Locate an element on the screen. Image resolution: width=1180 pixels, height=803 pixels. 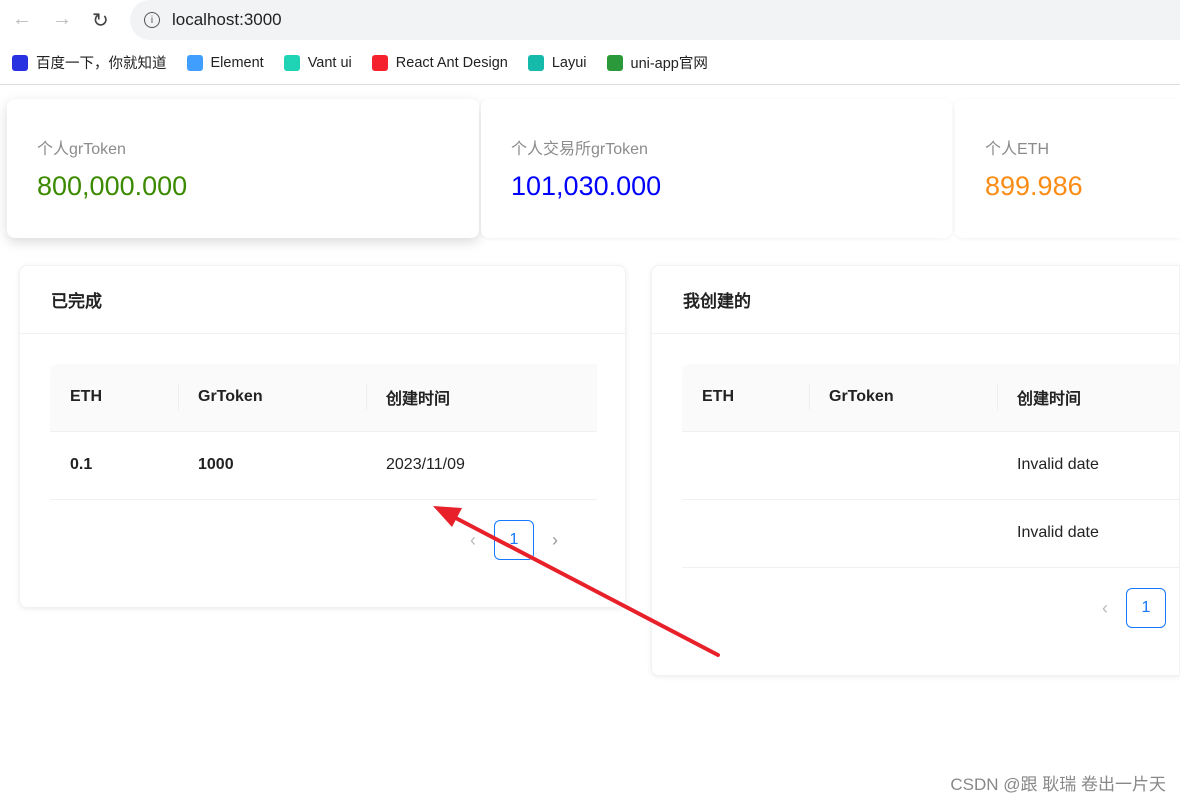
watermark: CSDN @跟 耿瑞 卷出一片天 is located at coordinates (1058, 784).